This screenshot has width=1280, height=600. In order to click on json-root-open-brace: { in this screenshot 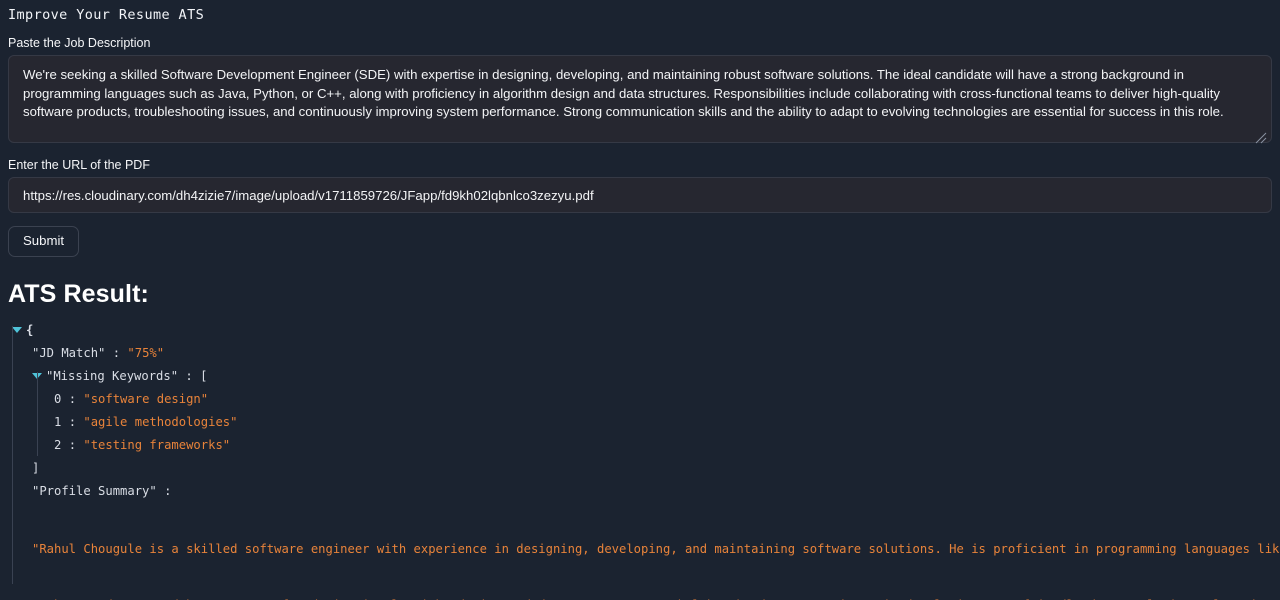, I will do `click(30, 330)`.